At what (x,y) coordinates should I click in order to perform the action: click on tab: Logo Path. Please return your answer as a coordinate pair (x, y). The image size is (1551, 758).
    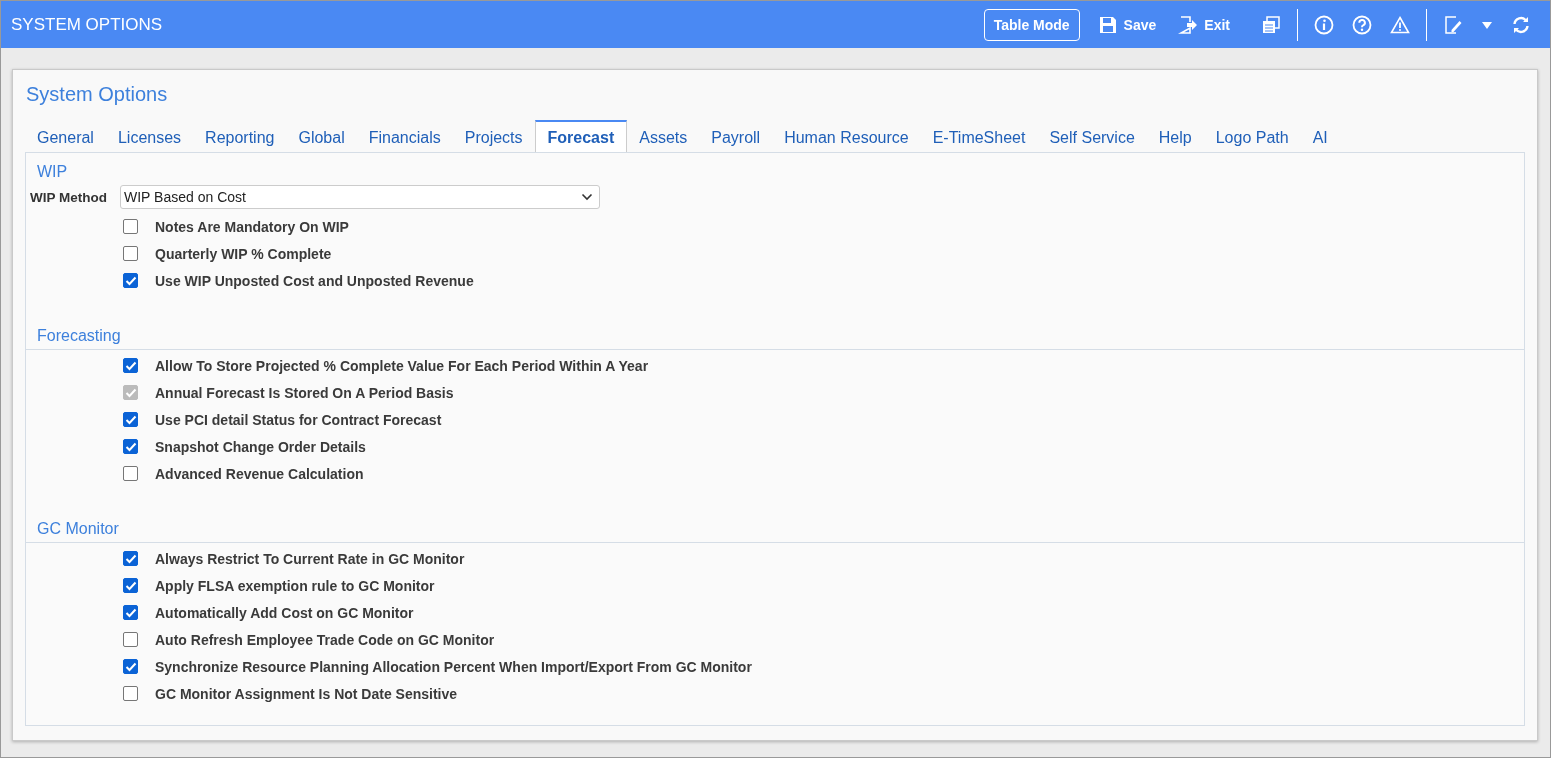
    Looking at the image, I should click on (1252, 136).